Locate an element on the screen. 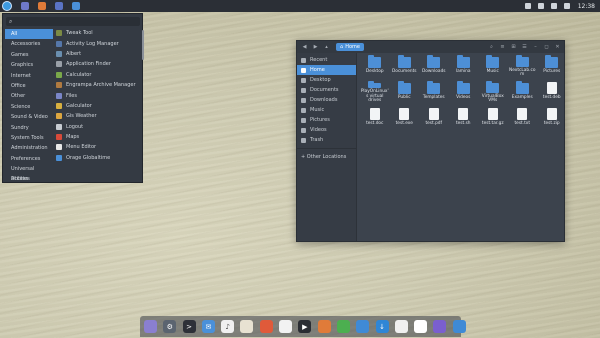  folder-item: Music is located at coordinates (493, 66).